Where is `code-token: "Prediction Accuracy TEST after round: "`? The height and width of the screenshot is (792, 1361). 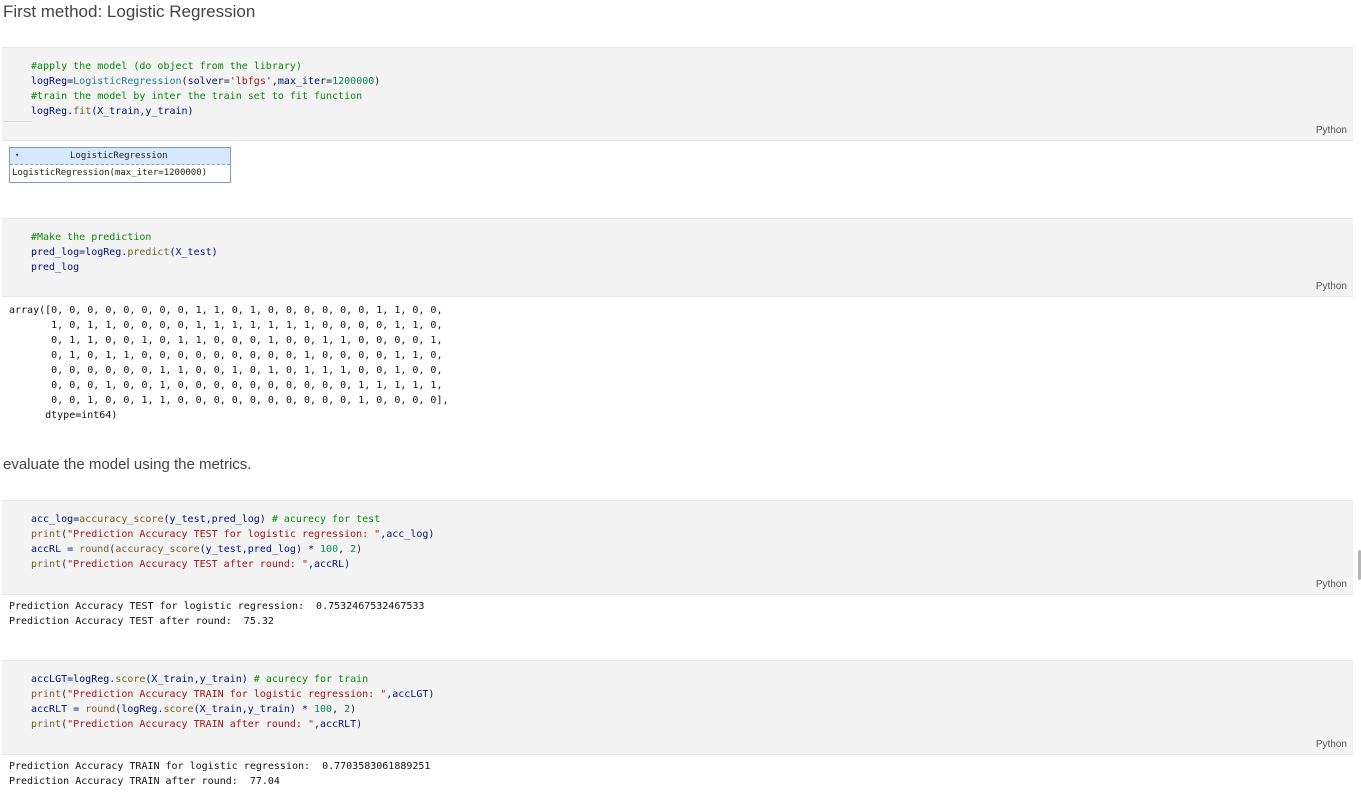 code-token: "Prediction Accuracy TEST after round: " is located at coordinates (187, 564).